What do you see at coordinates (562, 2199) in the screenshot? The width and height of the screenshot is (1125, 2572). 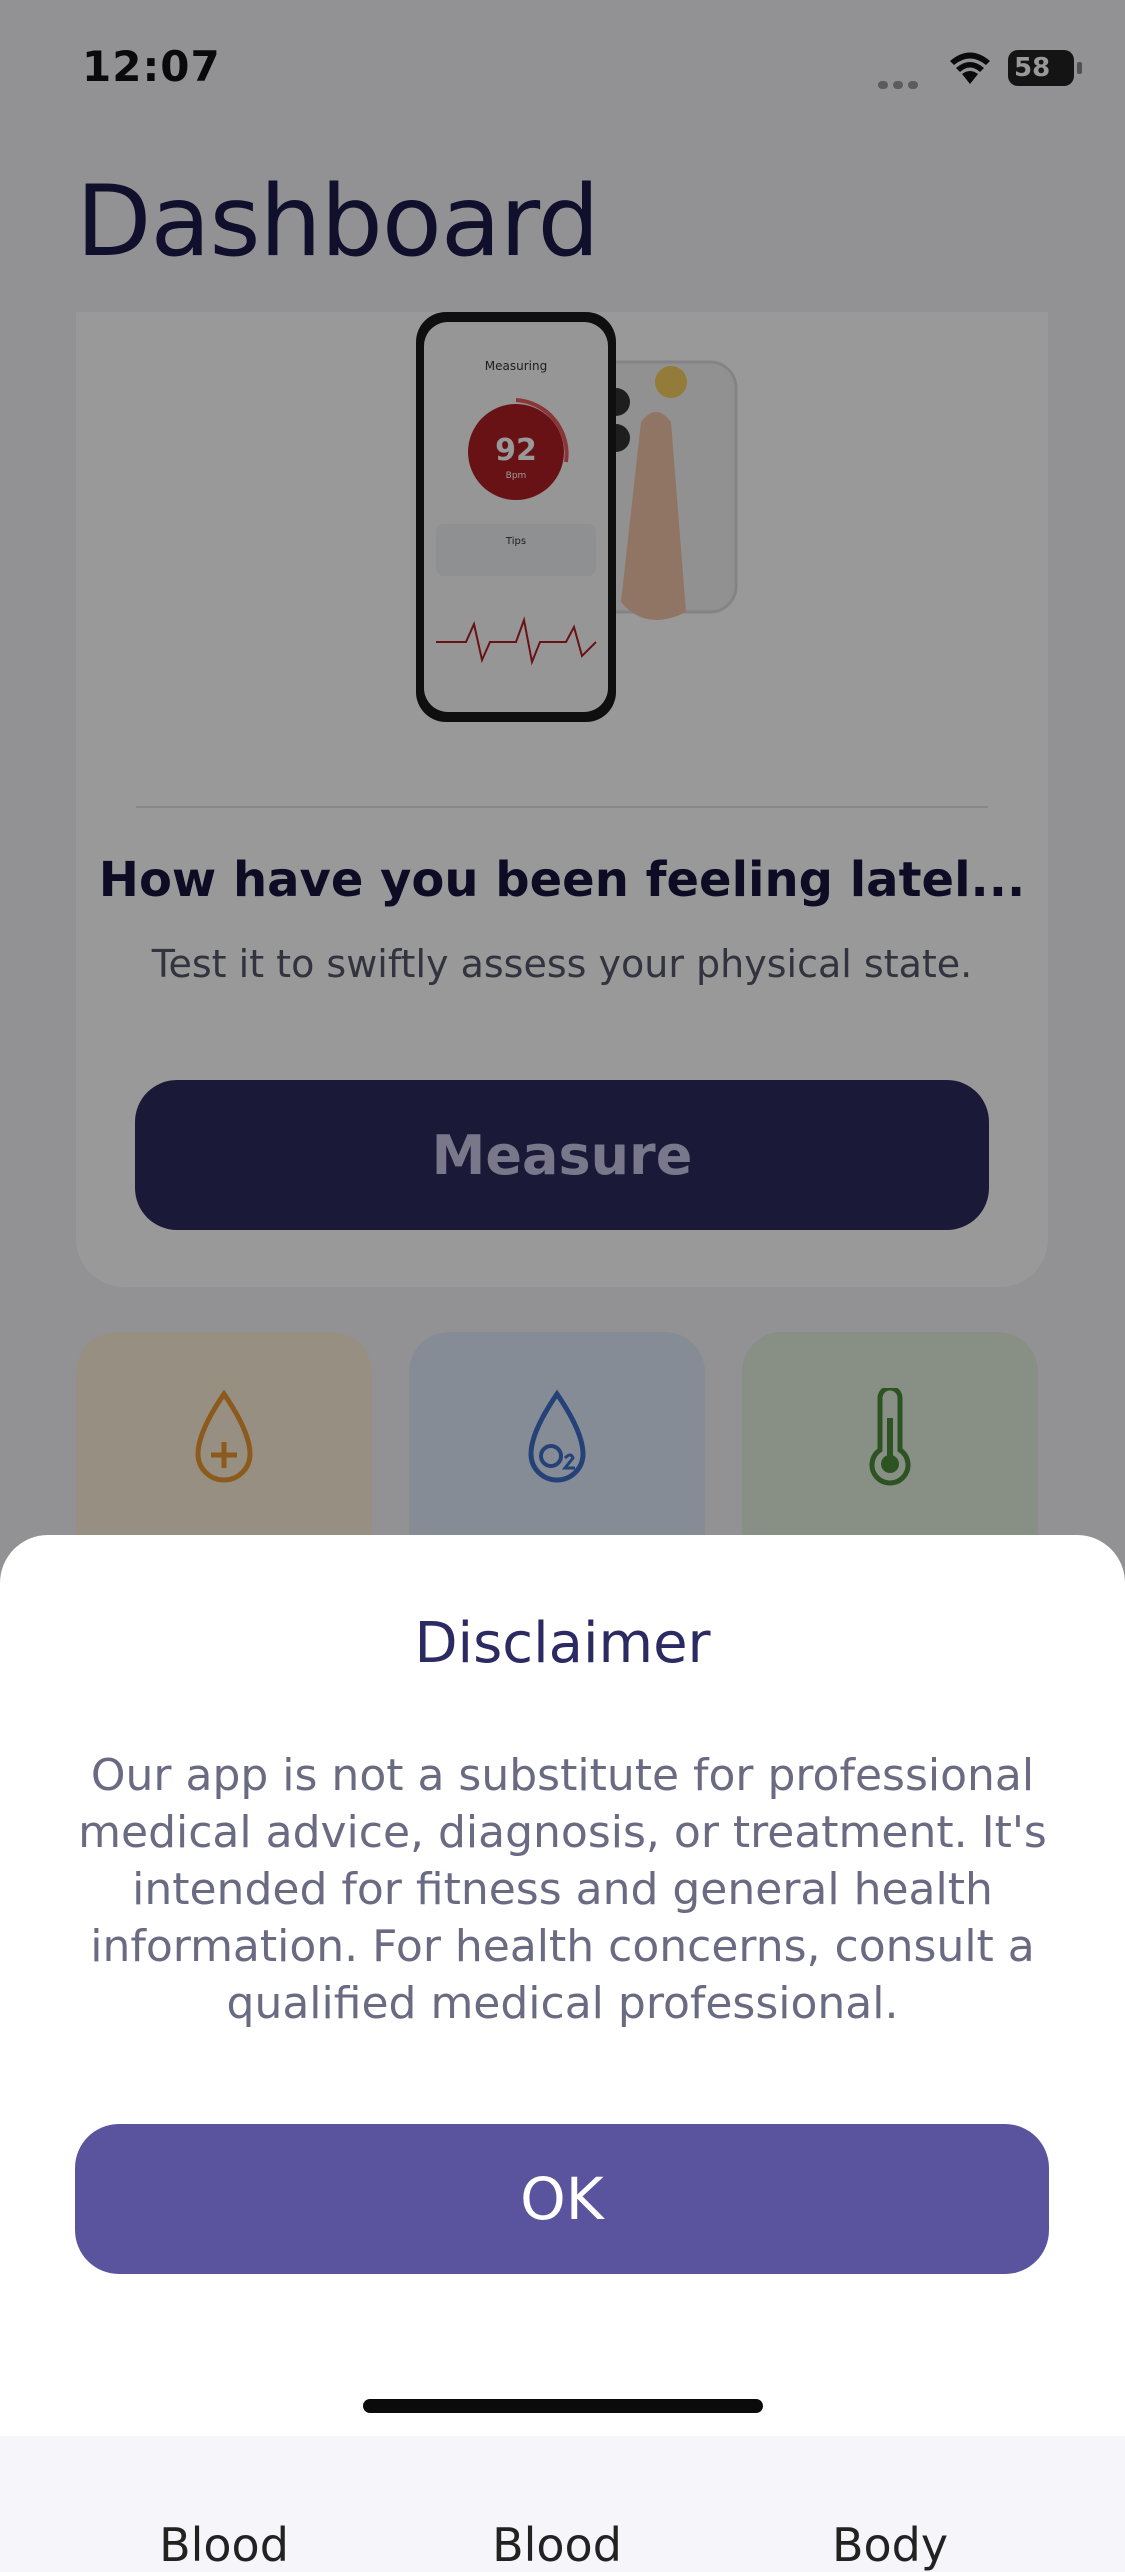 I see `ok-button: OK` at bounding box center [562, 2199].